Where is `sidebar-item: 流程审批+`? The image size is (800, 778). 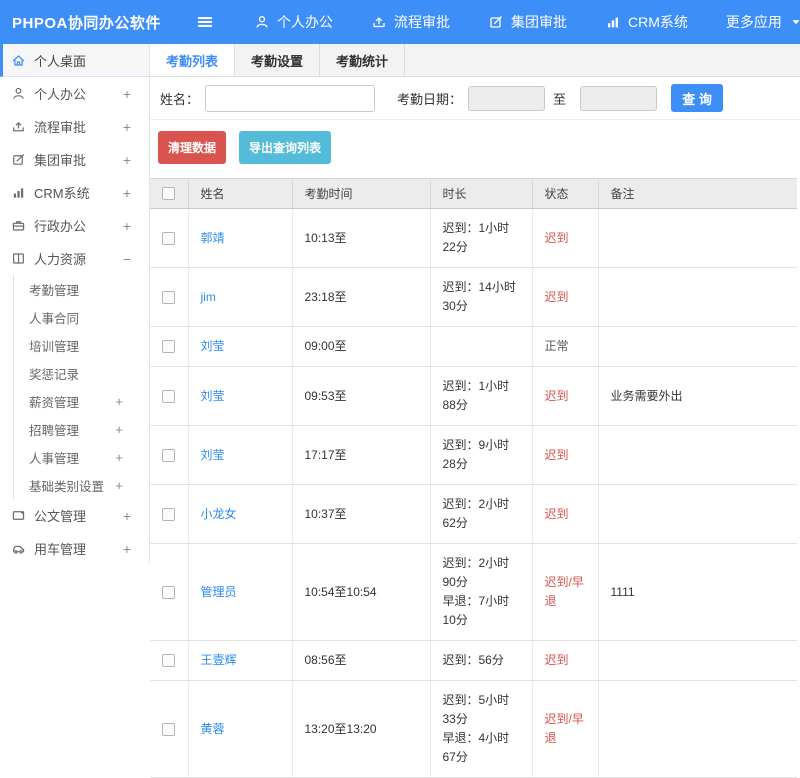 sidebar-item: 流程审批+ is located at coordinates (74, 126).